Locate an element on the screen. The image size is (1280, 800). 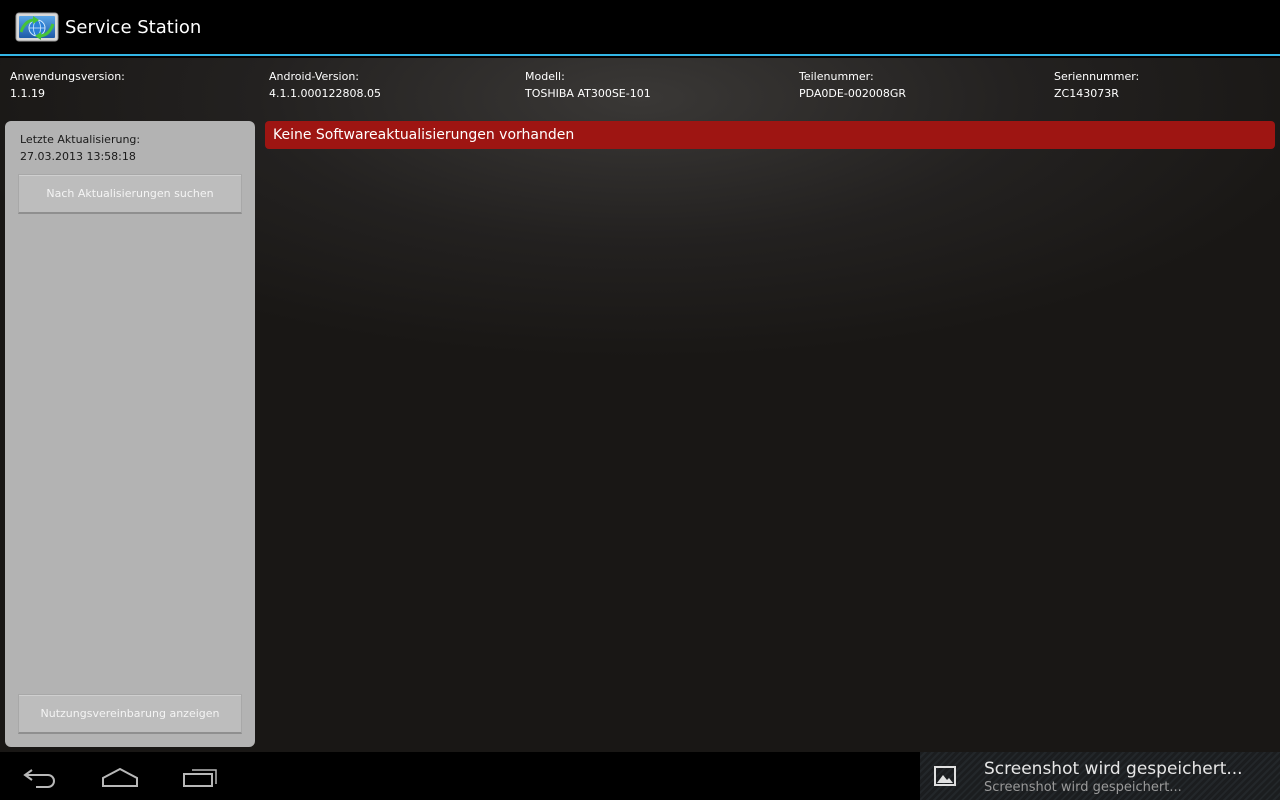
check-updates-button: Nach Aktualisierungen suchen is located at coordinates (130, 194).